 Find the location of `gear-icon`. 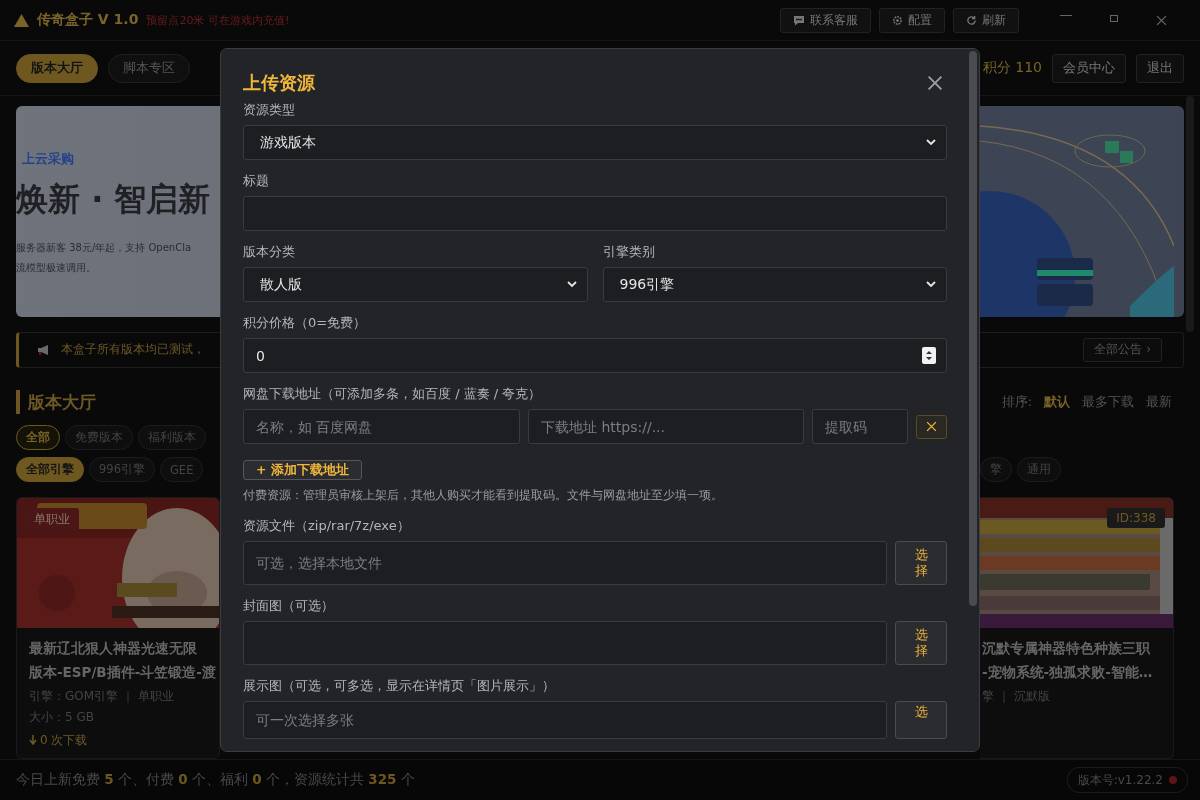

gear-icon is located at coordinates (897, 20).